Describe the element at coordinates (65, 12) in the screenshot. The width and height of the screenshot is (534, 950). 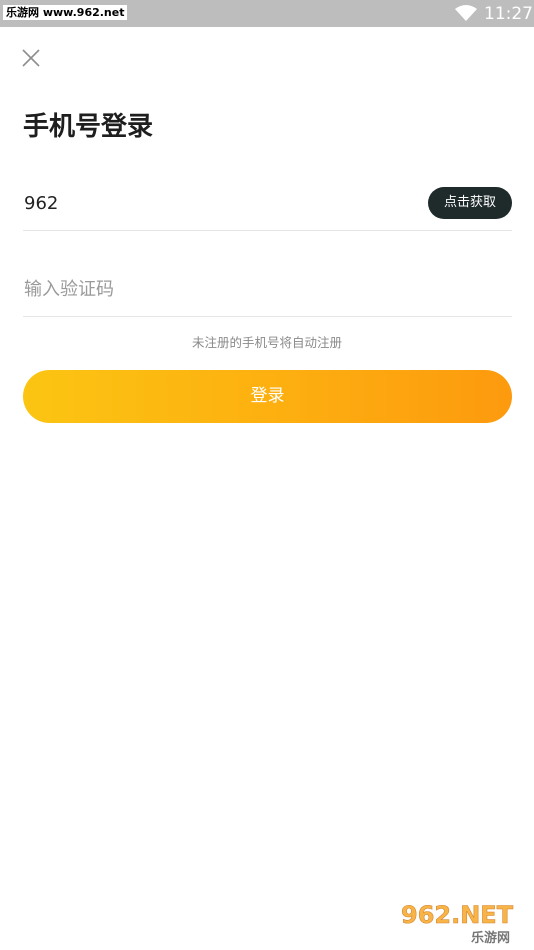
I see `site-watermark: 乐游网 www.962.net` at that location.